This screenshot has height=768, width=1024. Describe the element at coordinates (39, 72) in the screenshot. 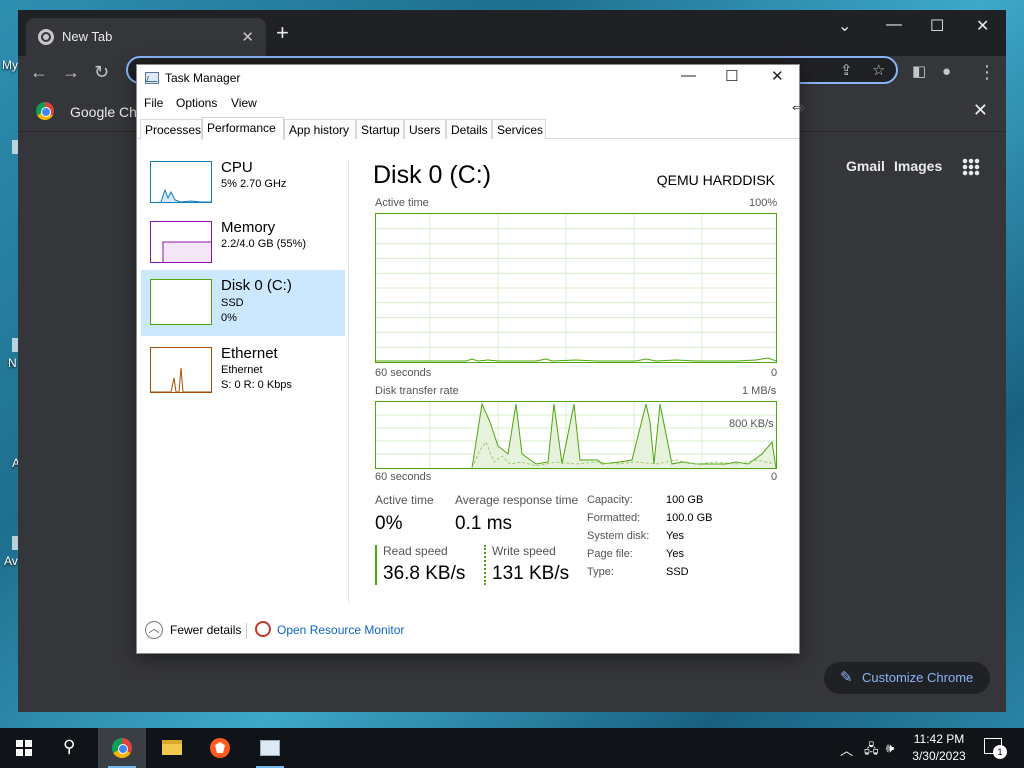

I see `back-icon: ←` at that location.